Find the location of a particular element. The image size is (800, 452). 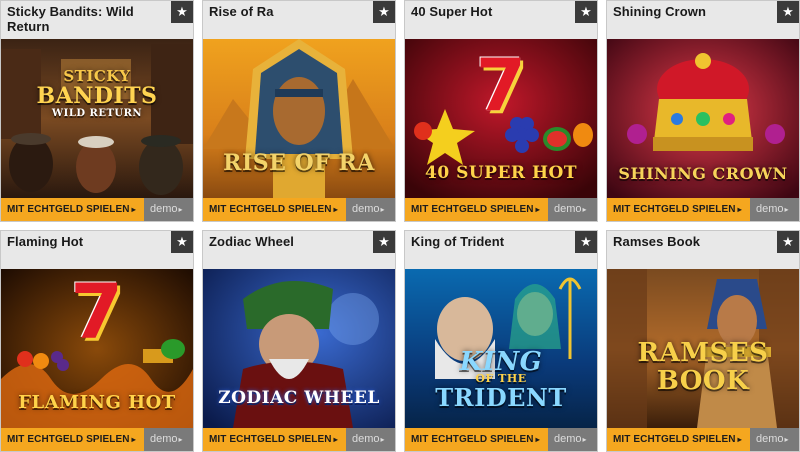

game-title: Ramses Book is located at coordinates (657, 241).